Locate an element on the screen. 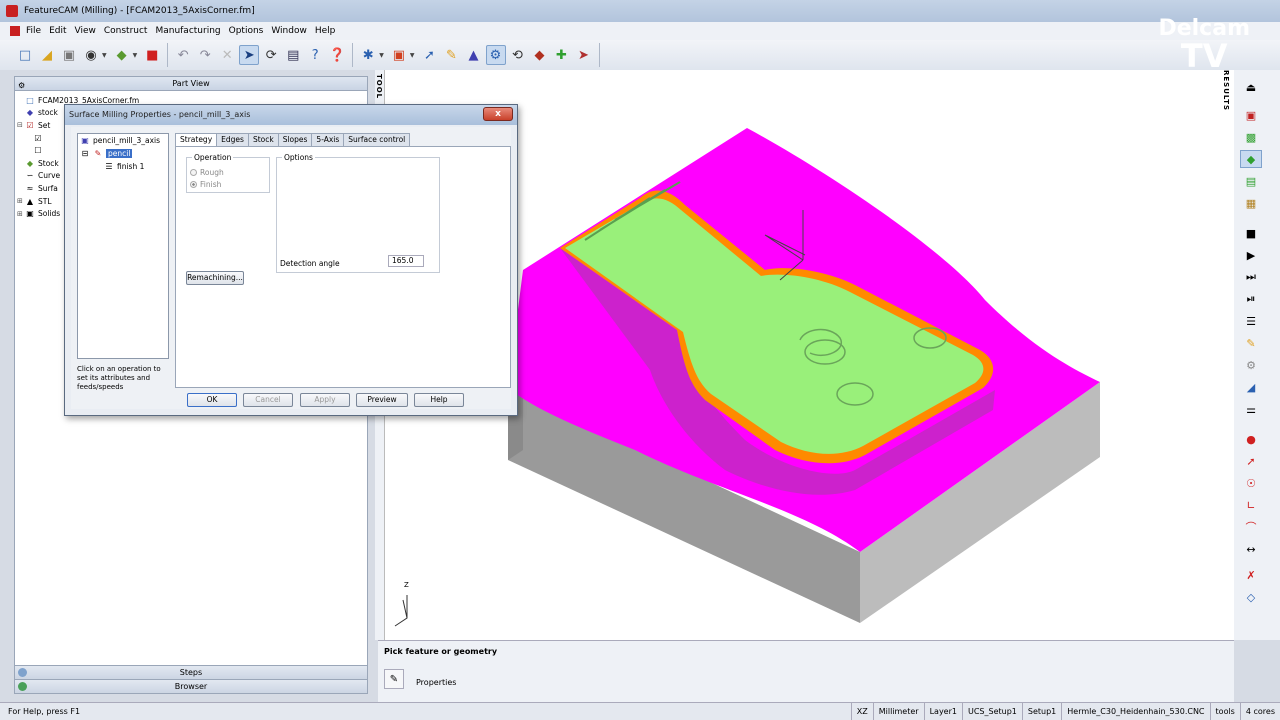  redo-icon: ↷ is located at coordinates (205, 55).